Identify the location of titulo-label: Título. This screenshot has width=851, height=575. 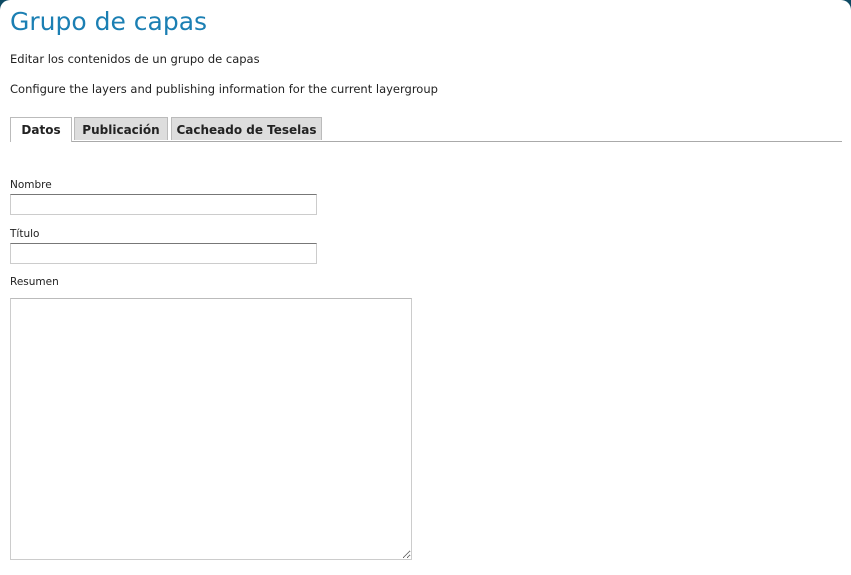
(25, 234).